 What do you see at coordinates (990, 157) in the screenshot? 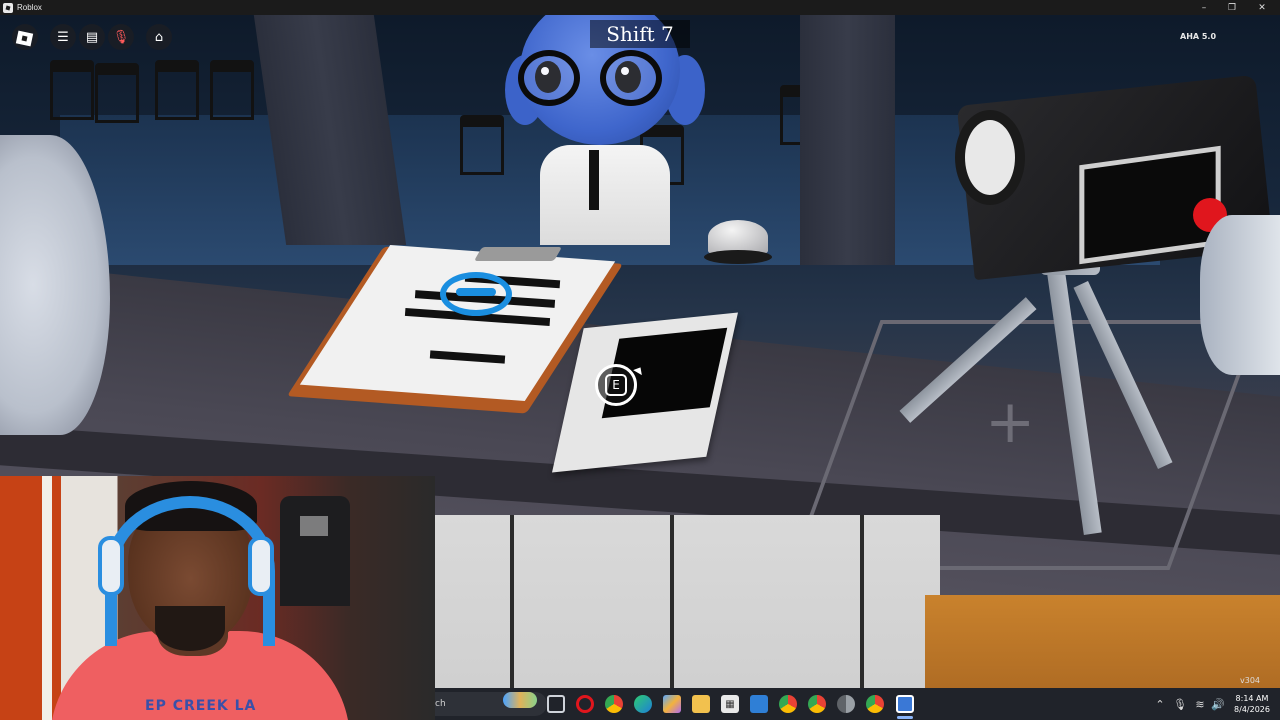
I see `camera-lens` at bounding box center [990, 157].